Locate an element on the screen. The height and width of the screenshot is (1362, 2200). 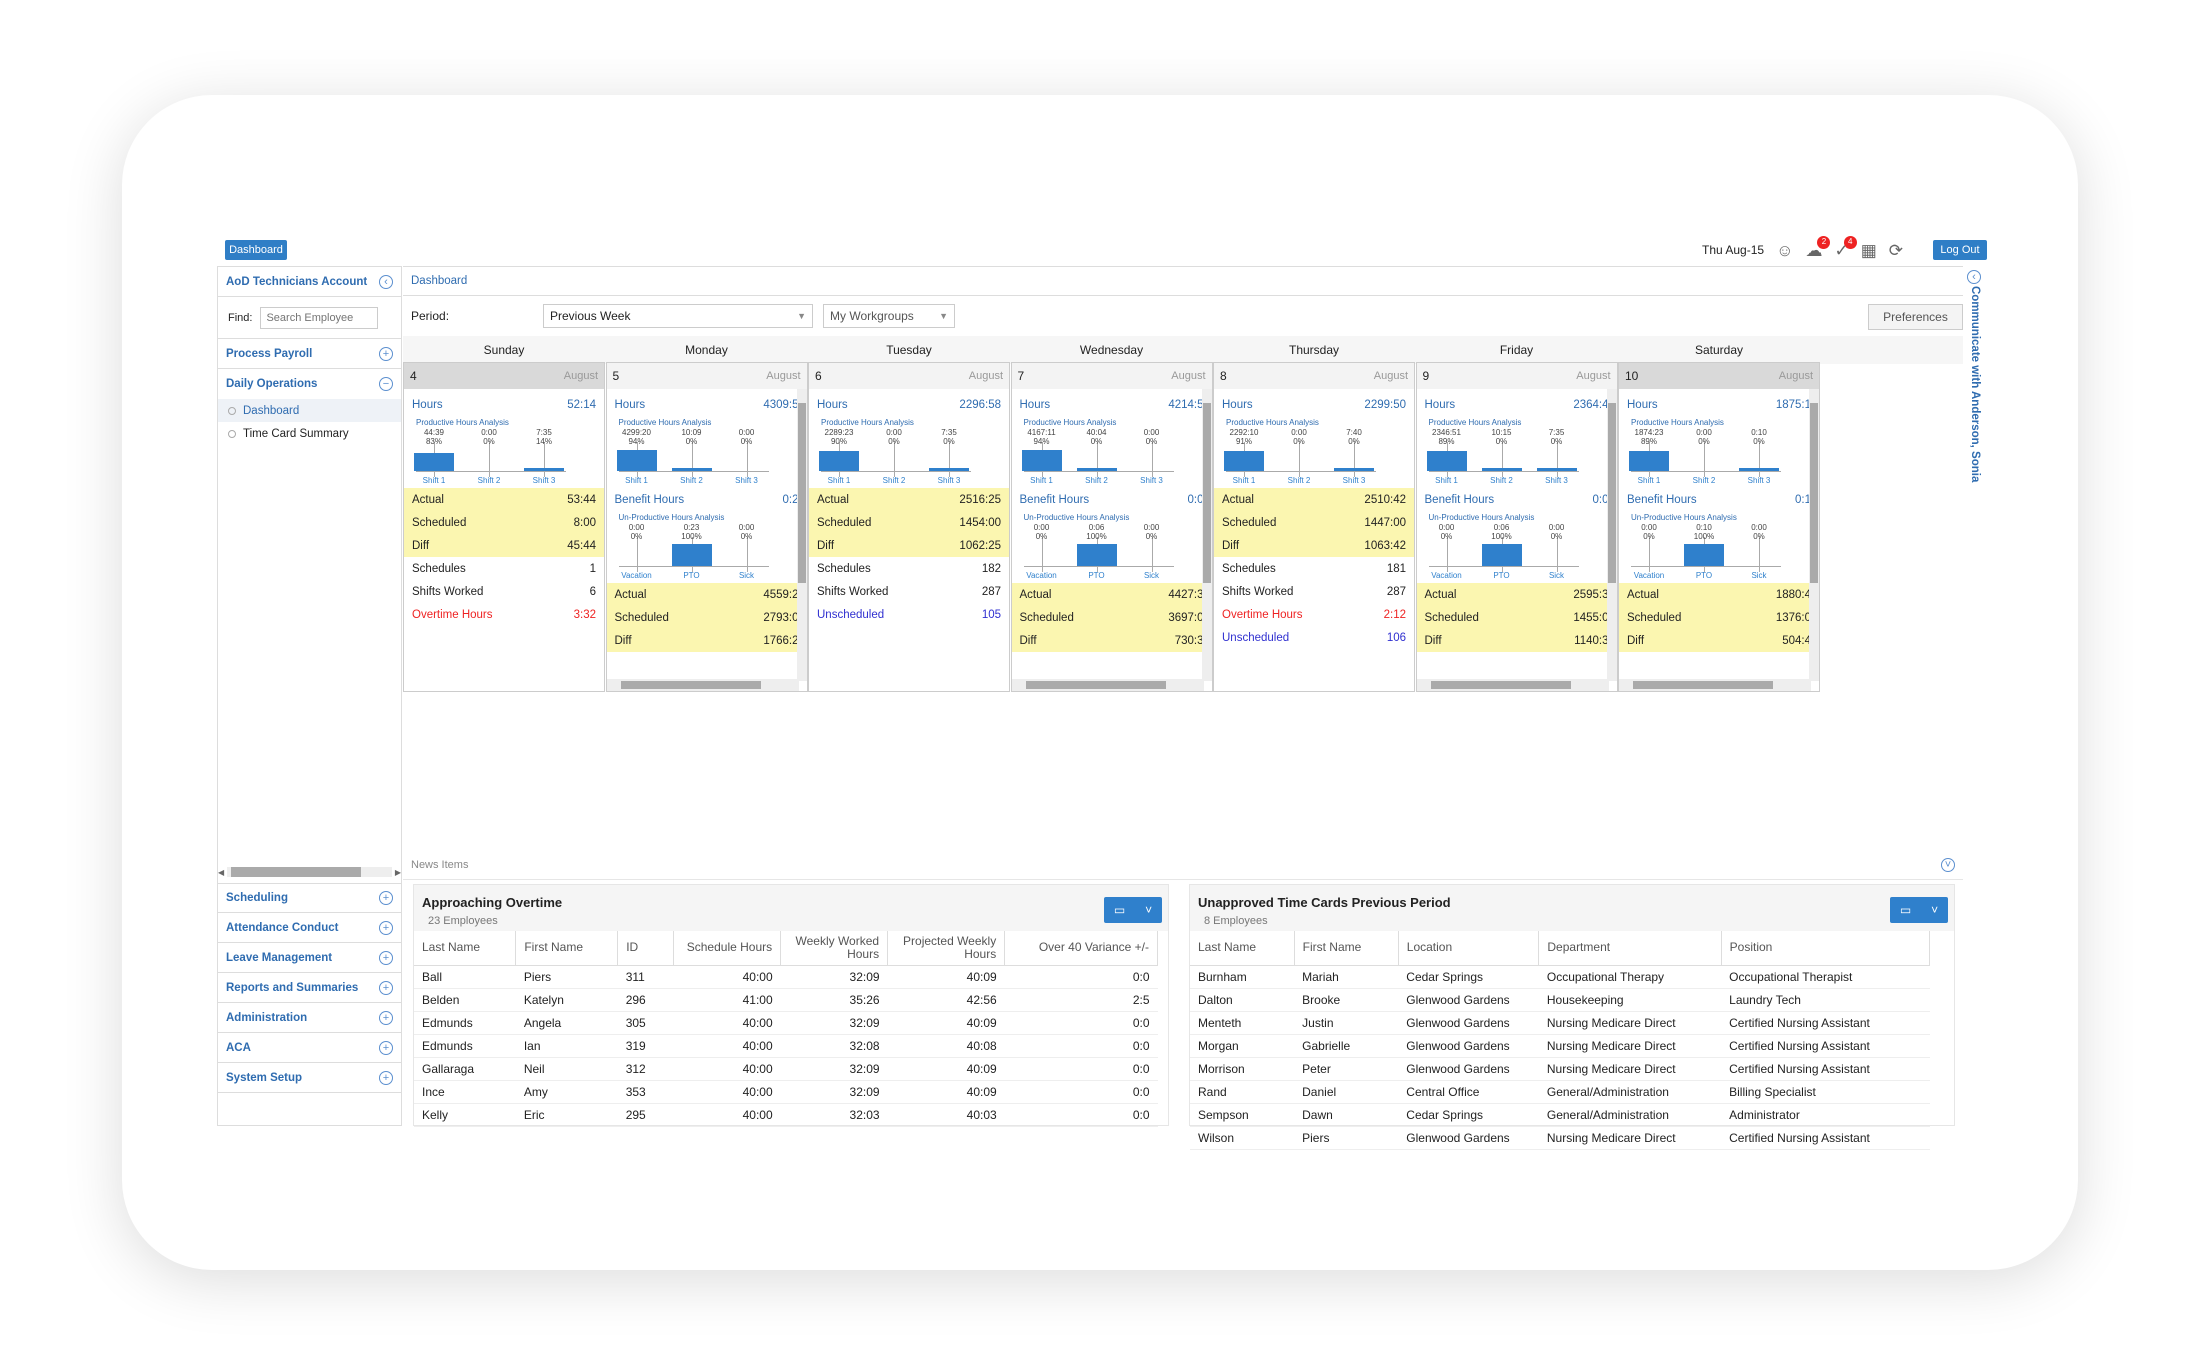
sidebar-item-scheduling: Scheduling + is located at coordinates (309, 898).